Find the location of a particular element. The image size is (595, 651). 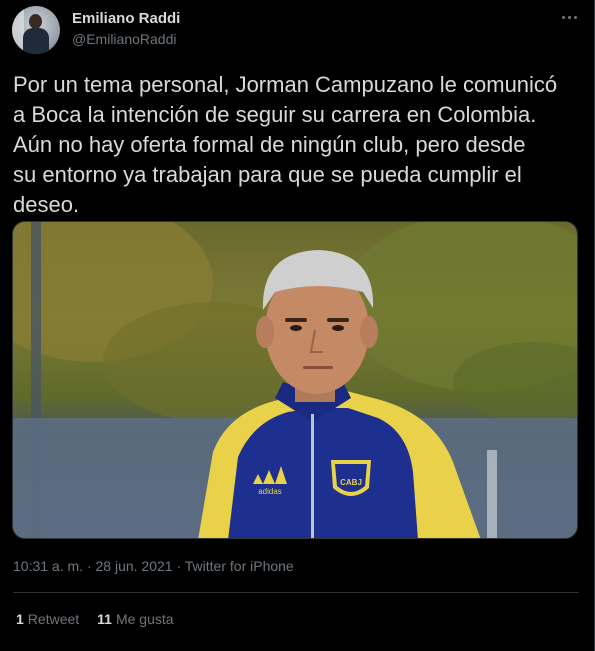

tweet-source: Twitter for iPhone is located at coordinates (239, 566).